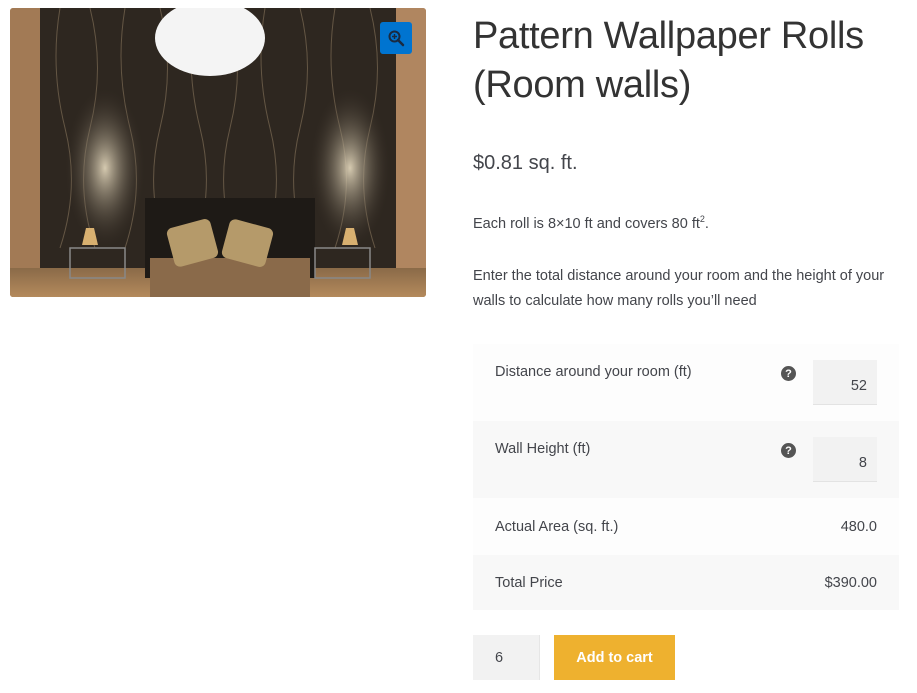 This screenshot has height=693, width=917. I want to click on wall-height-label: Wall Height (ft), so click(543, 449).